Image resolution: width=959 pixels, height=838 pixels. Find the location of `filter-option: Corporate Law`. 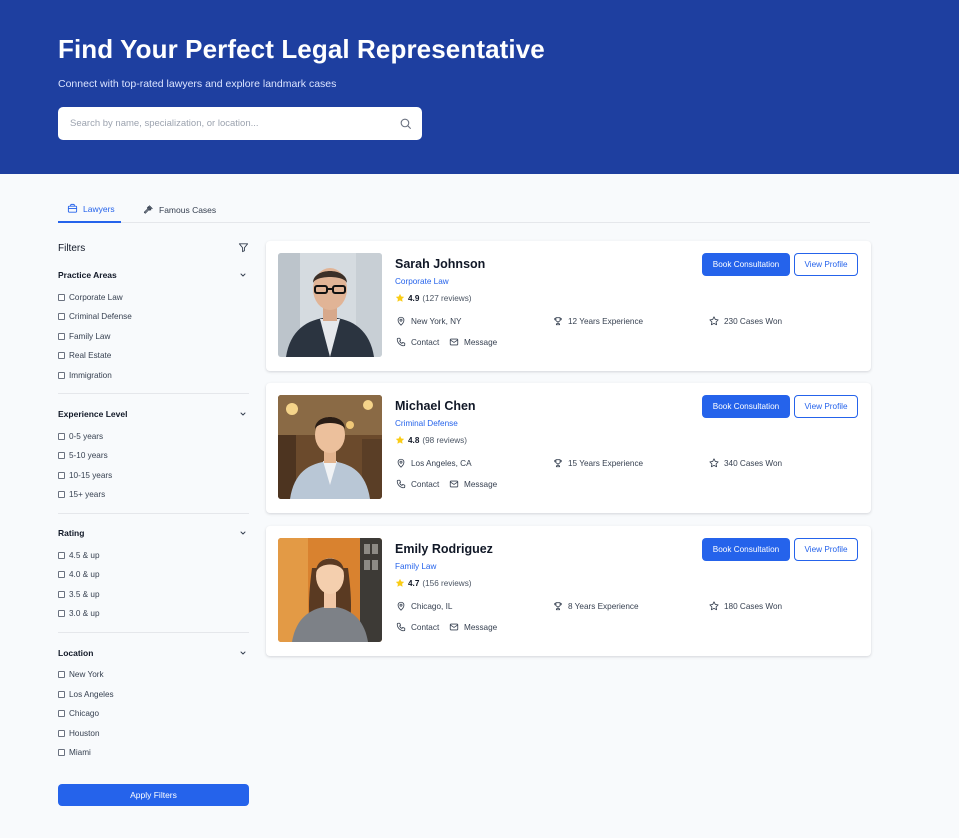

filter-option: Corporate Law is located at coordinates (90, 297).